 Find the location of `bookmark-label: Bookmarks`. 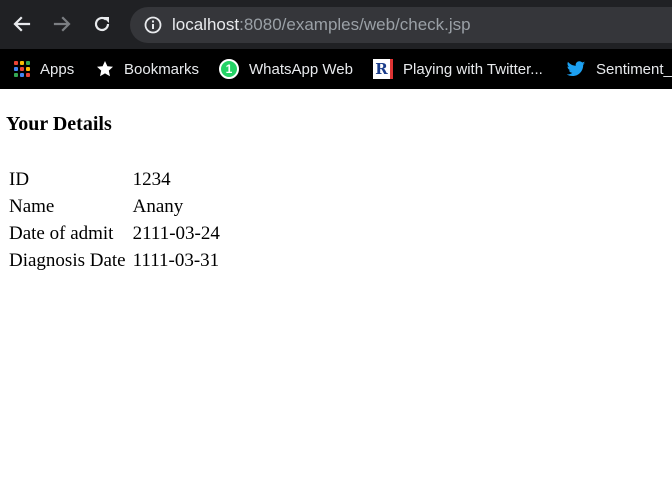

bookmark-label: Bookmarks is located at coordinates (162, 69).